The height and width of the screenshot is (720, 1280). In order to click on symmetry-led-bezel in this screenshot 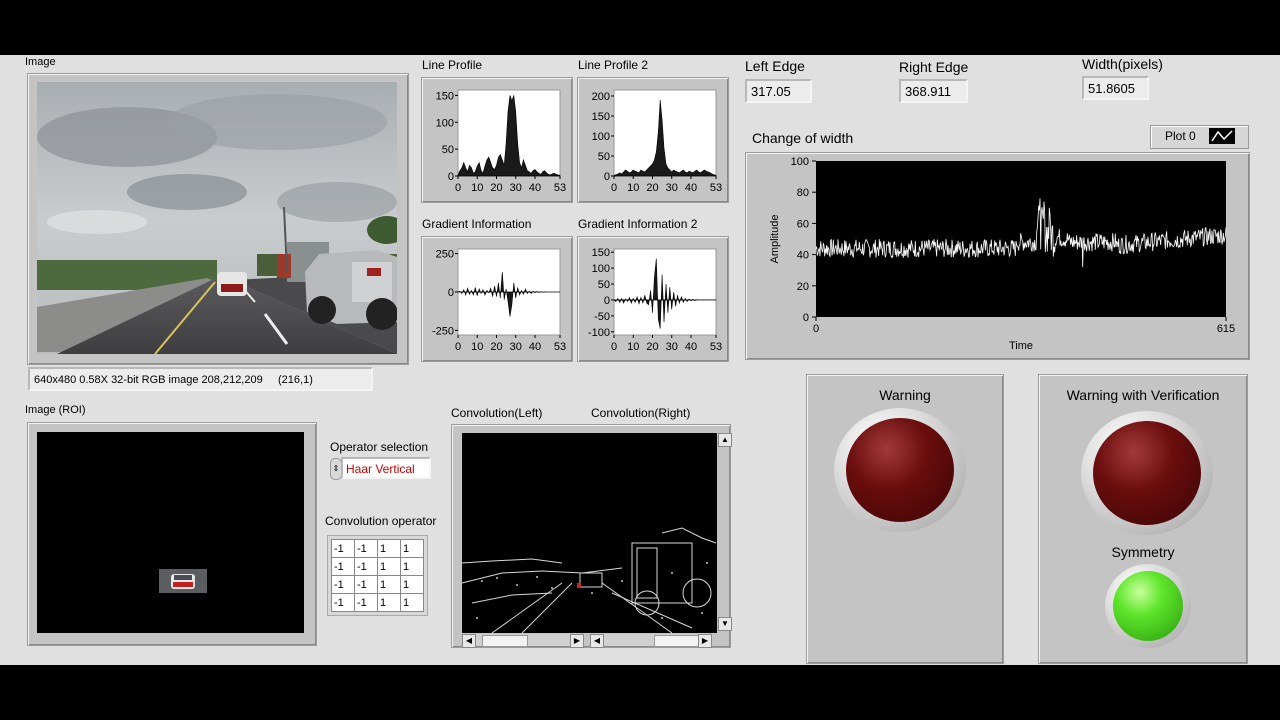, I will do `click(1148, 606)`.